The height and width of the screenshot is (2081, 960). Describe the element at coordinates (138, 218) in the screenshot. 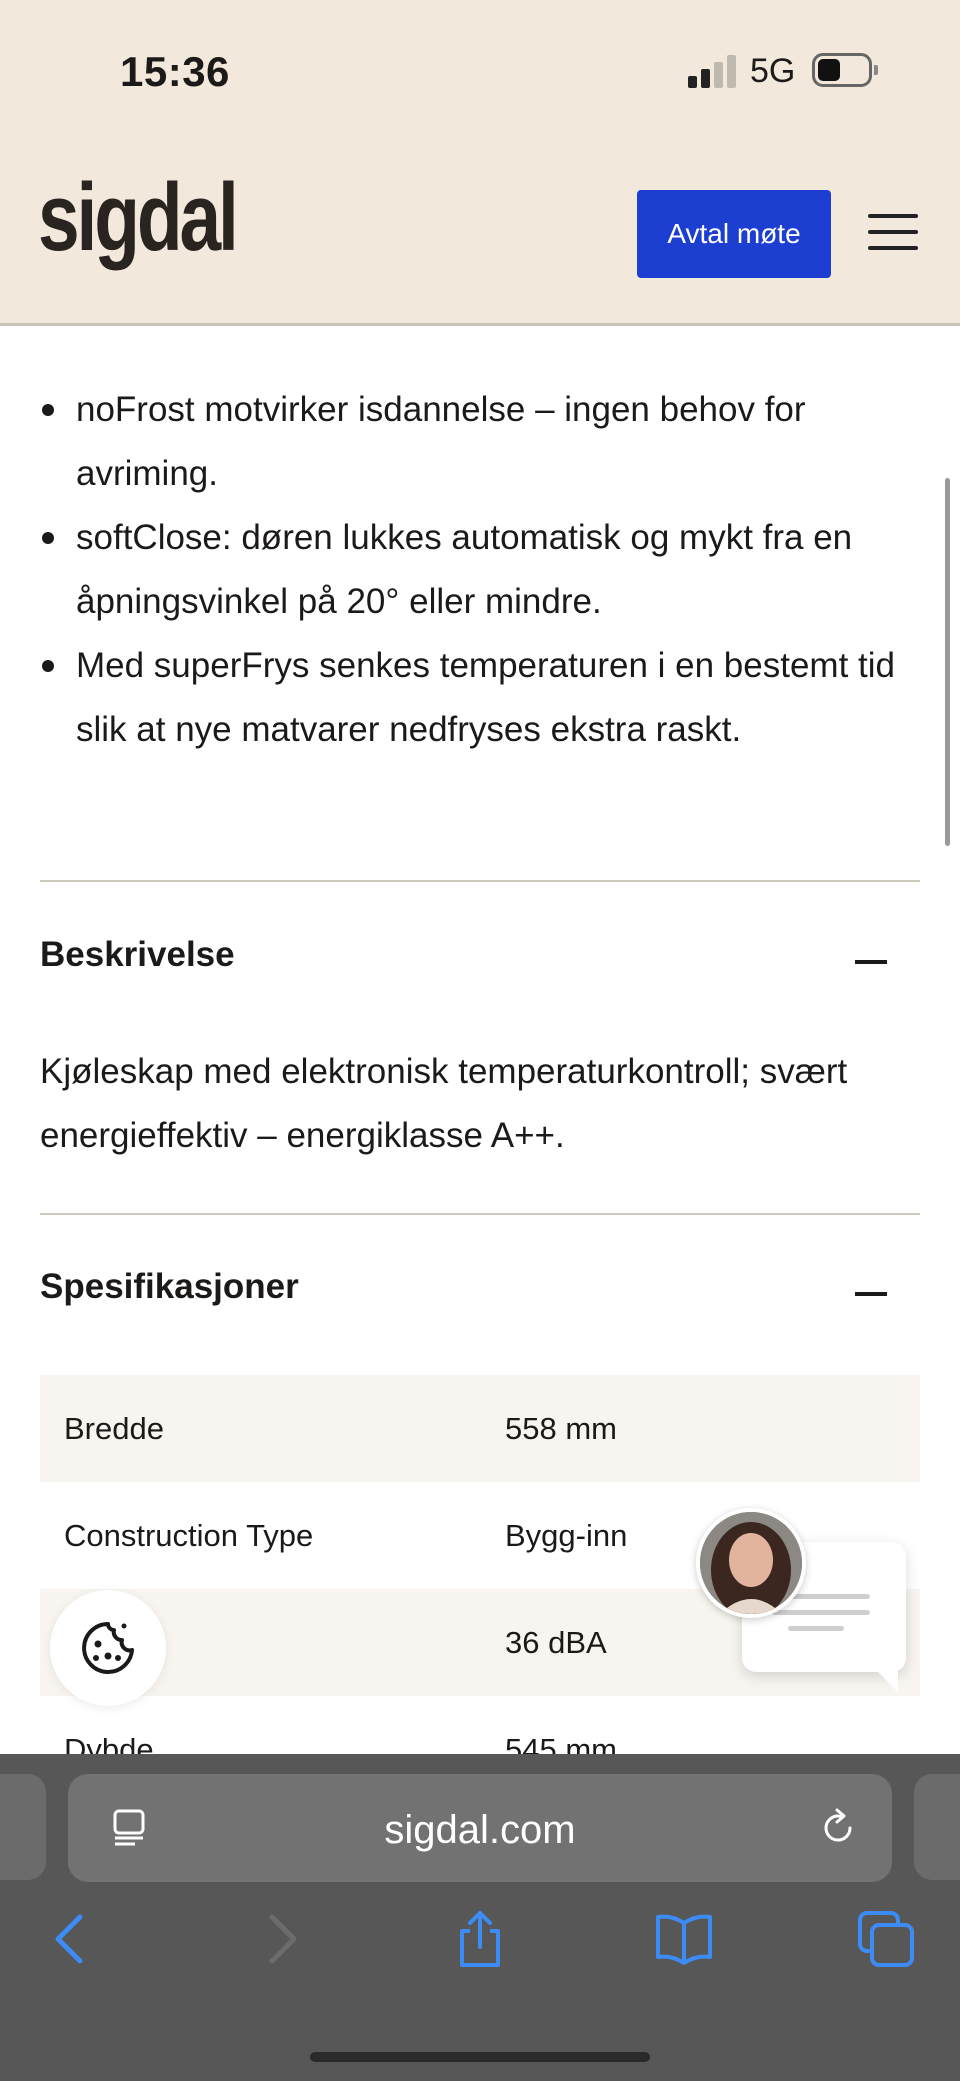

I see `sigdal-logo: sigdal` at that location.